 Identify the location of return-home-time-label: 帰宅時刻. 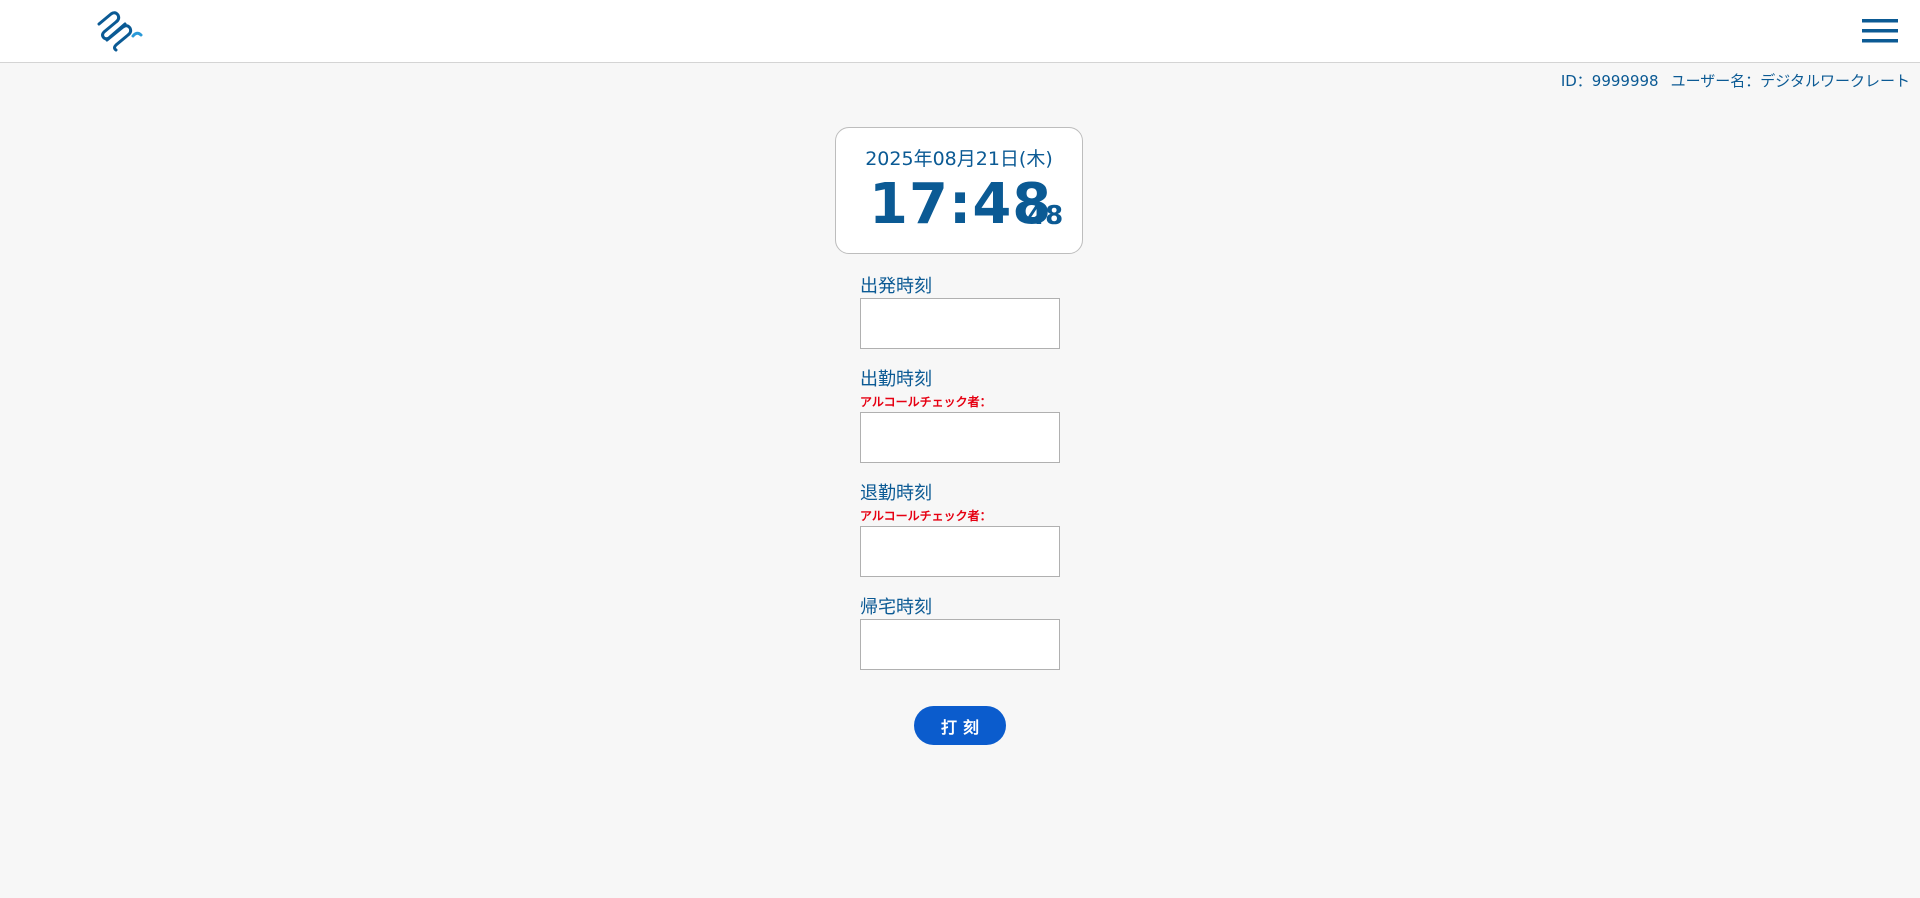
(896, 607).